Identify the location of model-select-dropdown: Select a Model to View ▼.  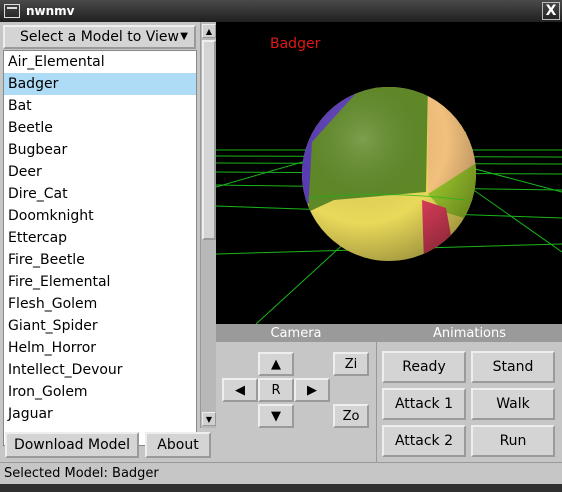
(99, 37).